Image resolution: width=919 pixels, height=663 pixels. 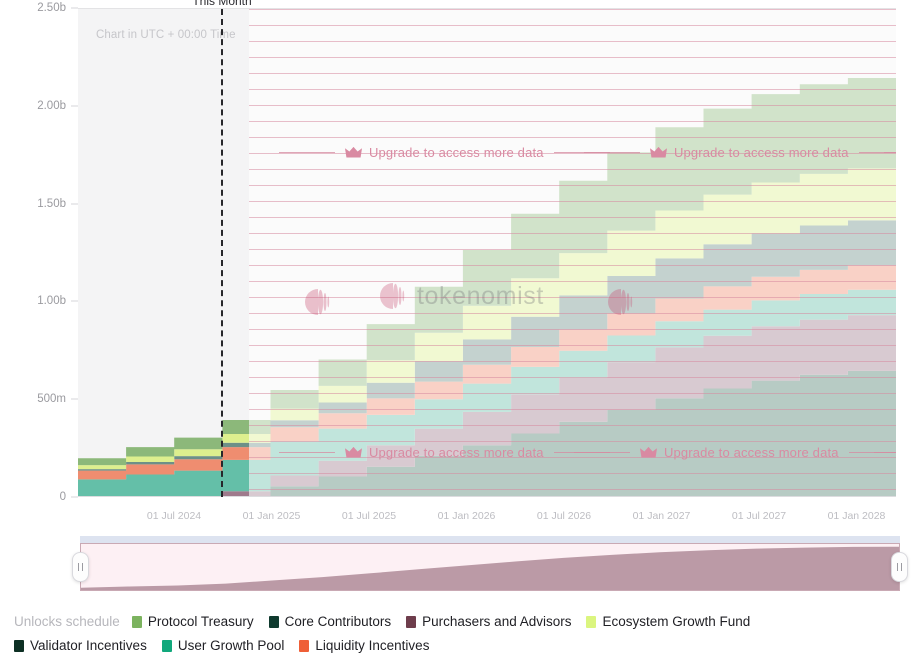 What do you see at coordinates (480, 295) in the screenshot?
I see `brand-watermark-text: tokenomist` at bounding box center [480, 295].